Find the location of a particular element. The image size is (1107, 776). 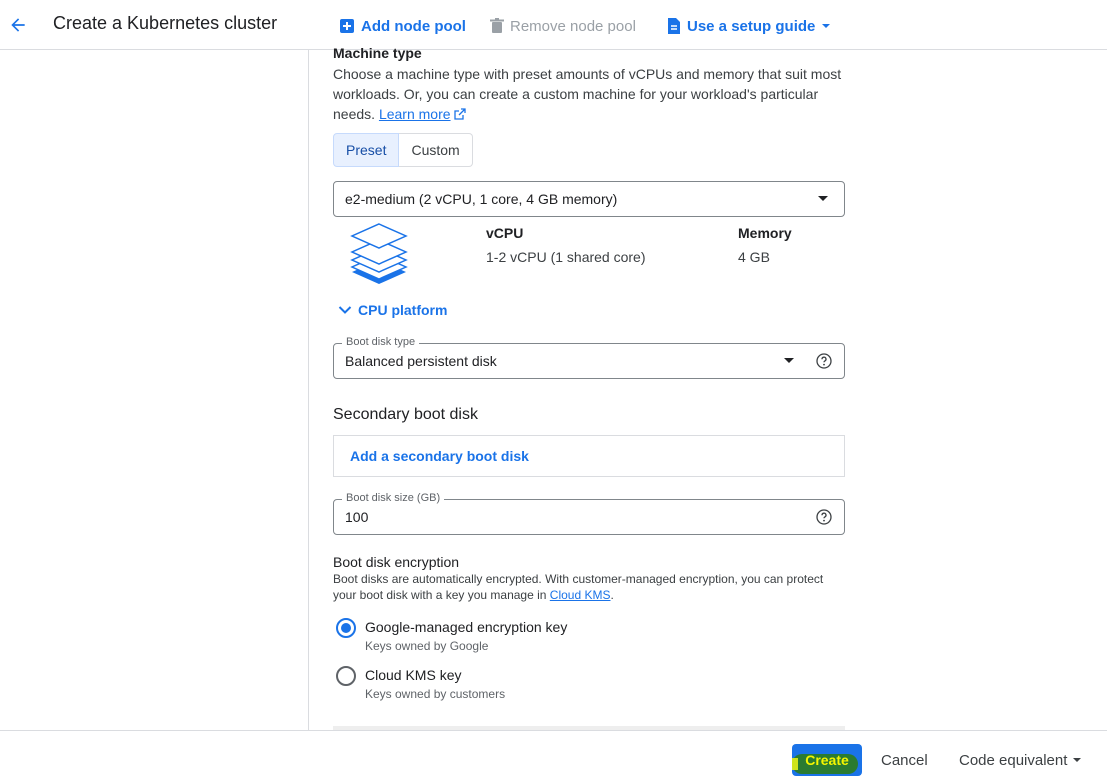

cancel-button: Cancel is located at coordinates (904, 760).